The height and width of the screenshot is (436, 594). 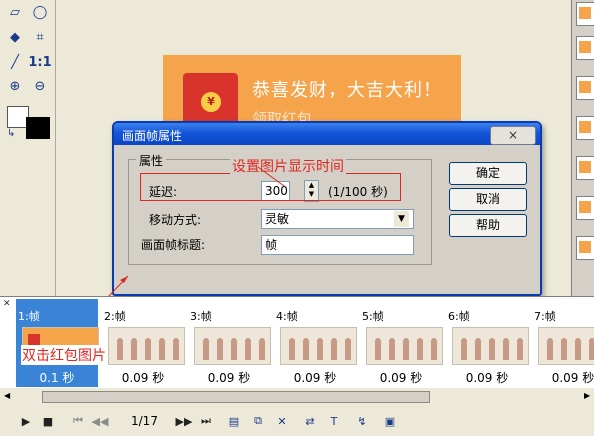 I want to click on frame-label: 6:帧, so click(x=459, y=316).